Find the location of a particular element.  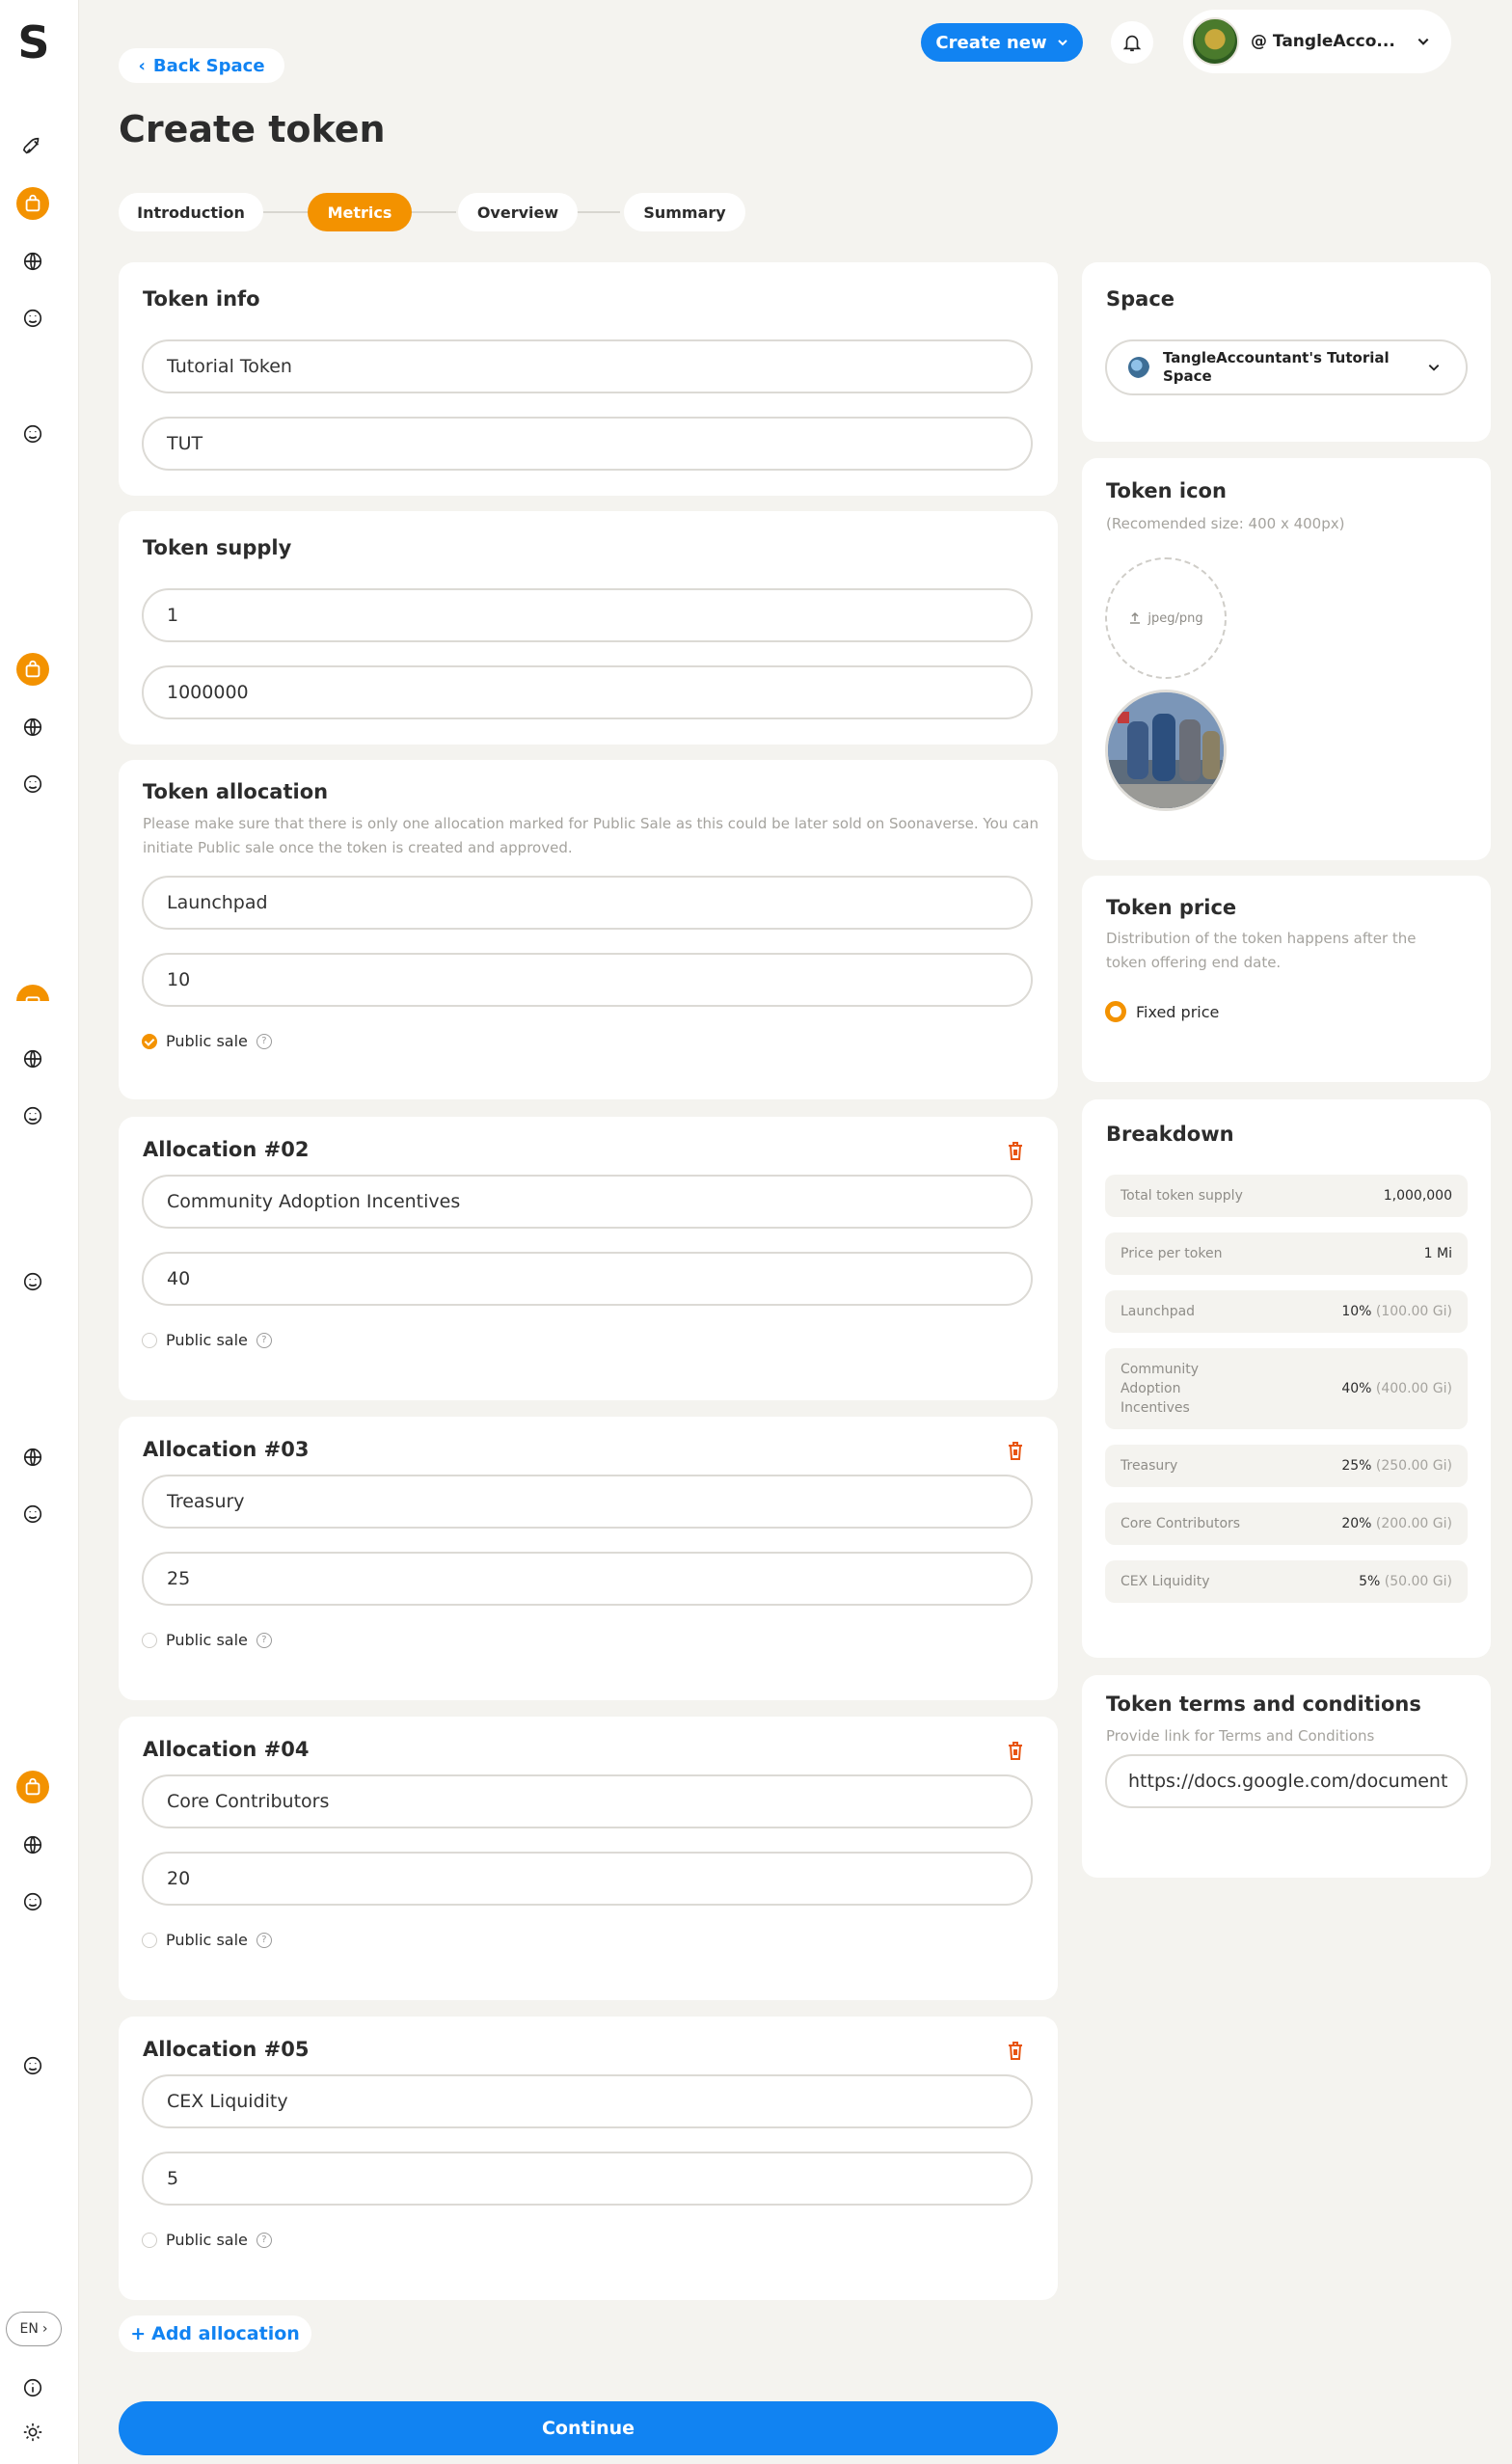

breakdown-label: Community Adoption Incentives is located at coordinates (1160, 1389).